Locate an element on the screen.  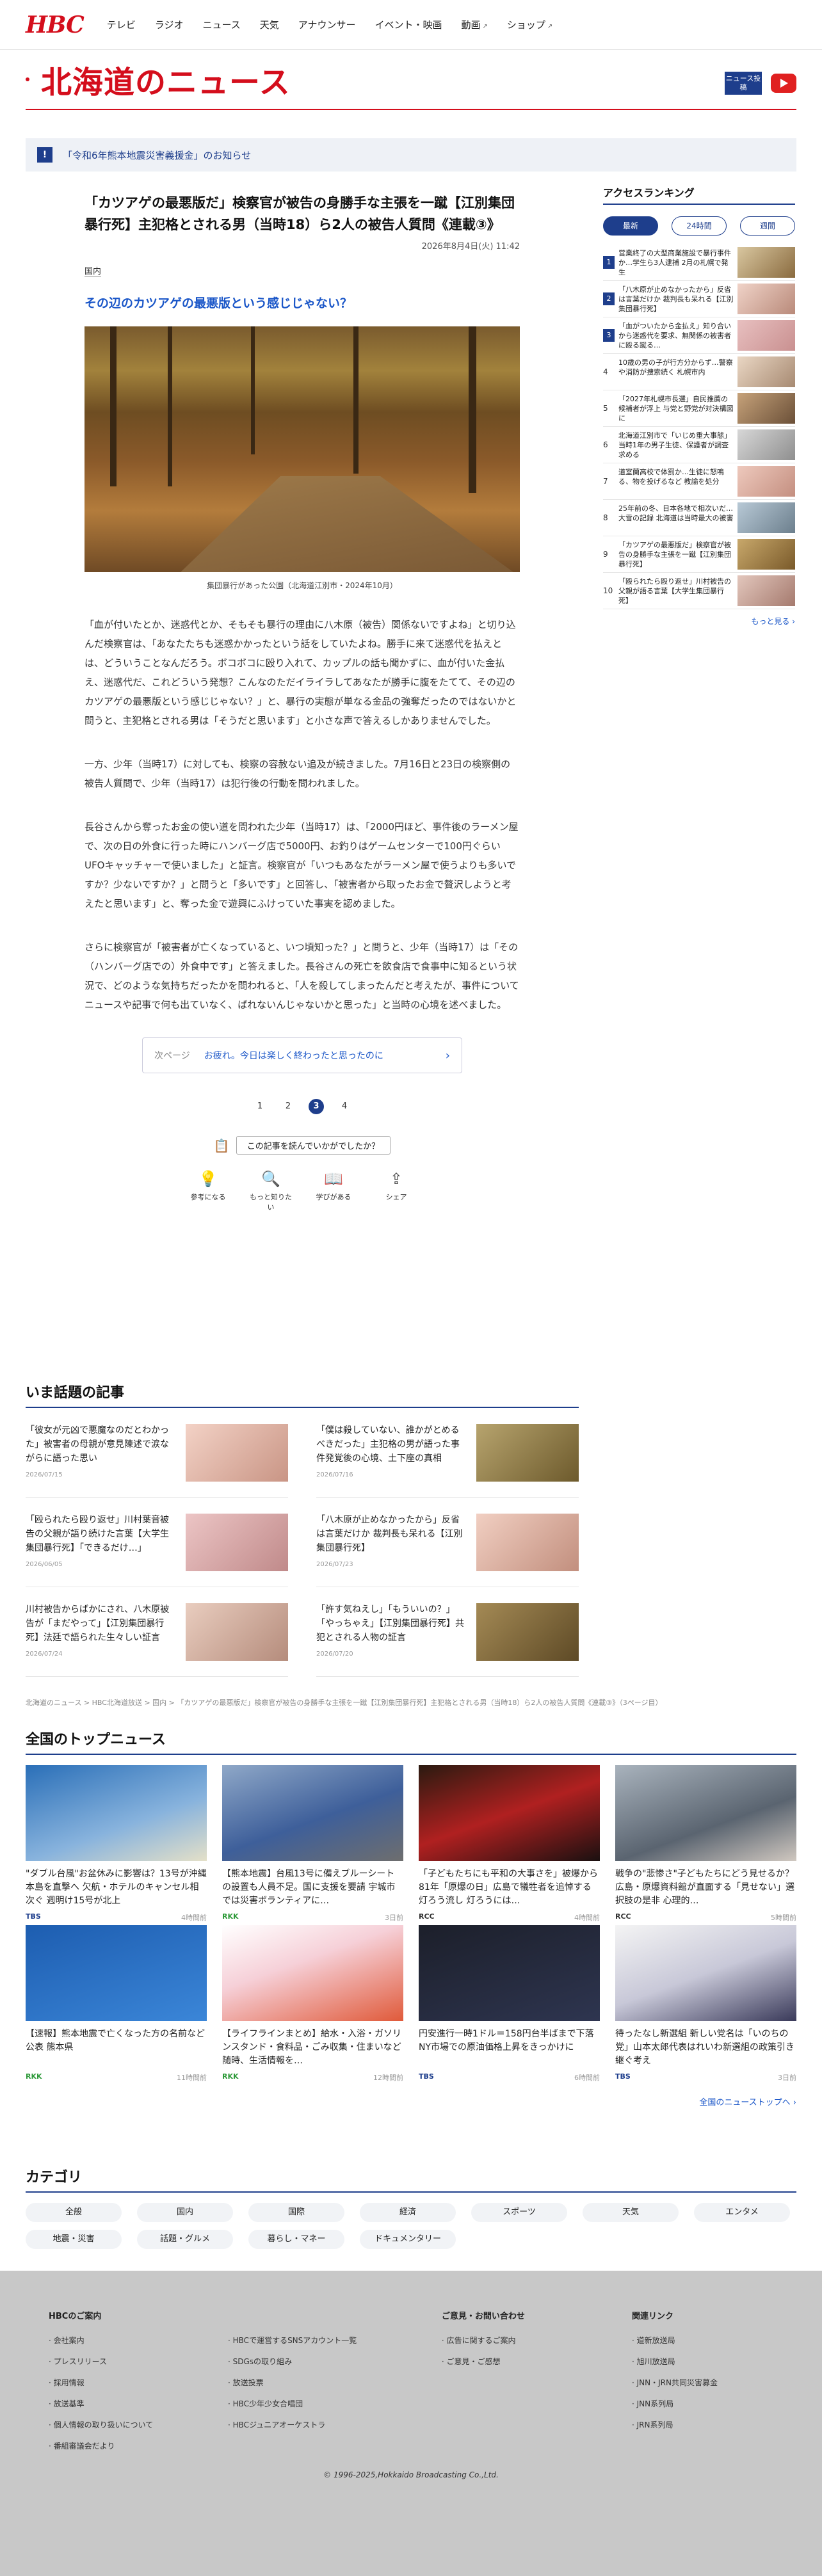
notice-bar: ! 「令和6年熊本地震災害義援金」のお知らせ is located at coordinates (411, 155).